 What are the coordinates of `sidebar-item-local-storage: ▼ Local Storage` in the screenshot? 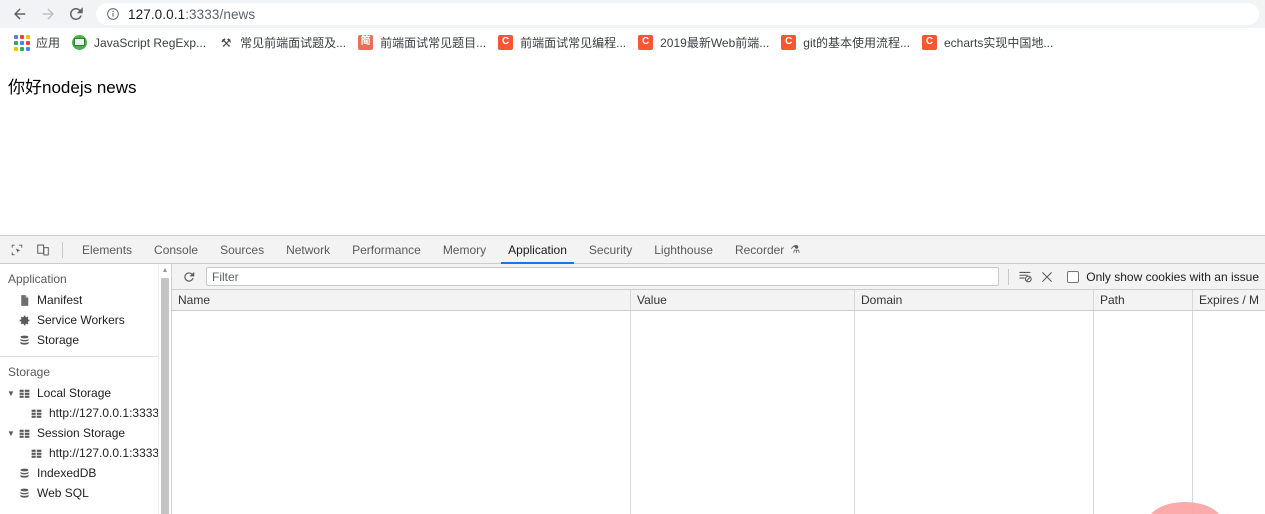 It's located at (85, 393).